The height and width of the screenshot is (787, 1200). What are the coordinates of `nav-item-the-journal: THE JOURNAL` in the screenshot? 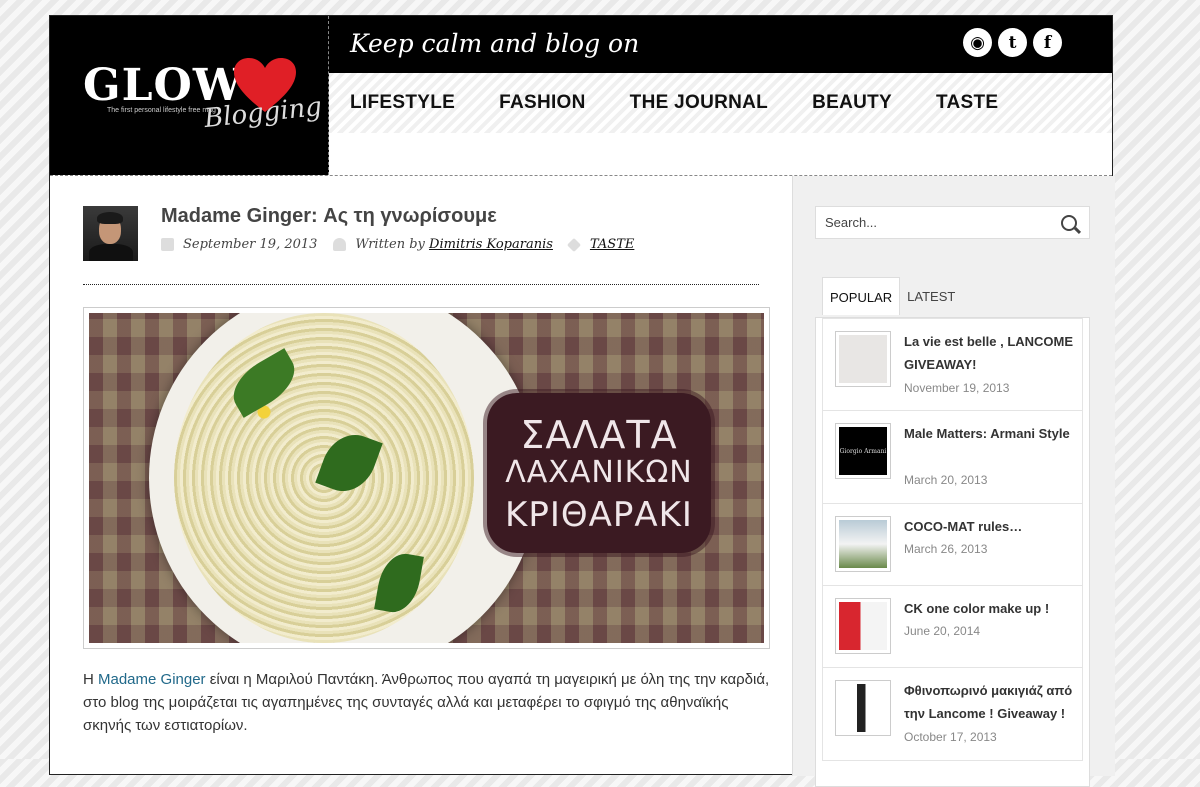 It's located at (699, 103).